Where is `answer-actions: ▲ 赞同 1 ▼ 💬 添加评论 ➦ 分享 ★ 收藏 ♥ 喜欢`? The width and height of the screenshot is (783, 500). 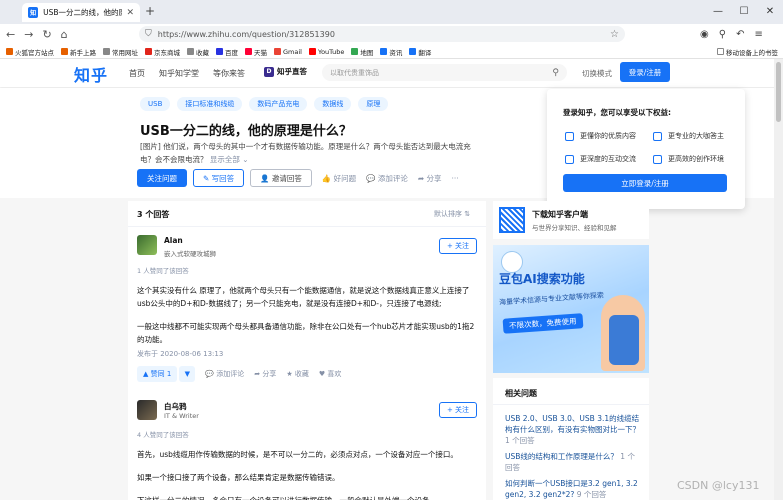 answer-actions: ▲ 赞同 1 ▼ 💬 添加评论 ➦ 分享 ★ 收藏 ♥ 喜欢 is located at coordinates (239, 374).